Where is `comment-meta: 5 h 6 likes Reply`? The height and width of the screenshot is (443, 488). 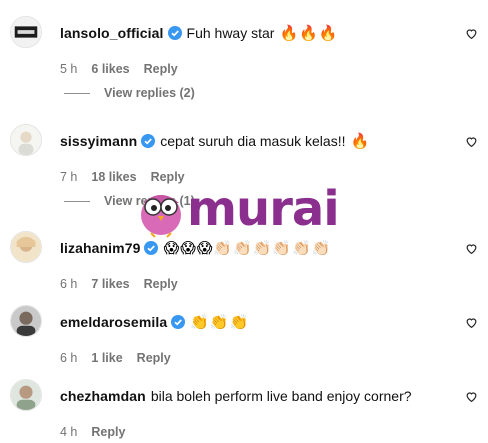
comment-meta: 5 h 6 likes Reply is located at coordinates (119, 69).